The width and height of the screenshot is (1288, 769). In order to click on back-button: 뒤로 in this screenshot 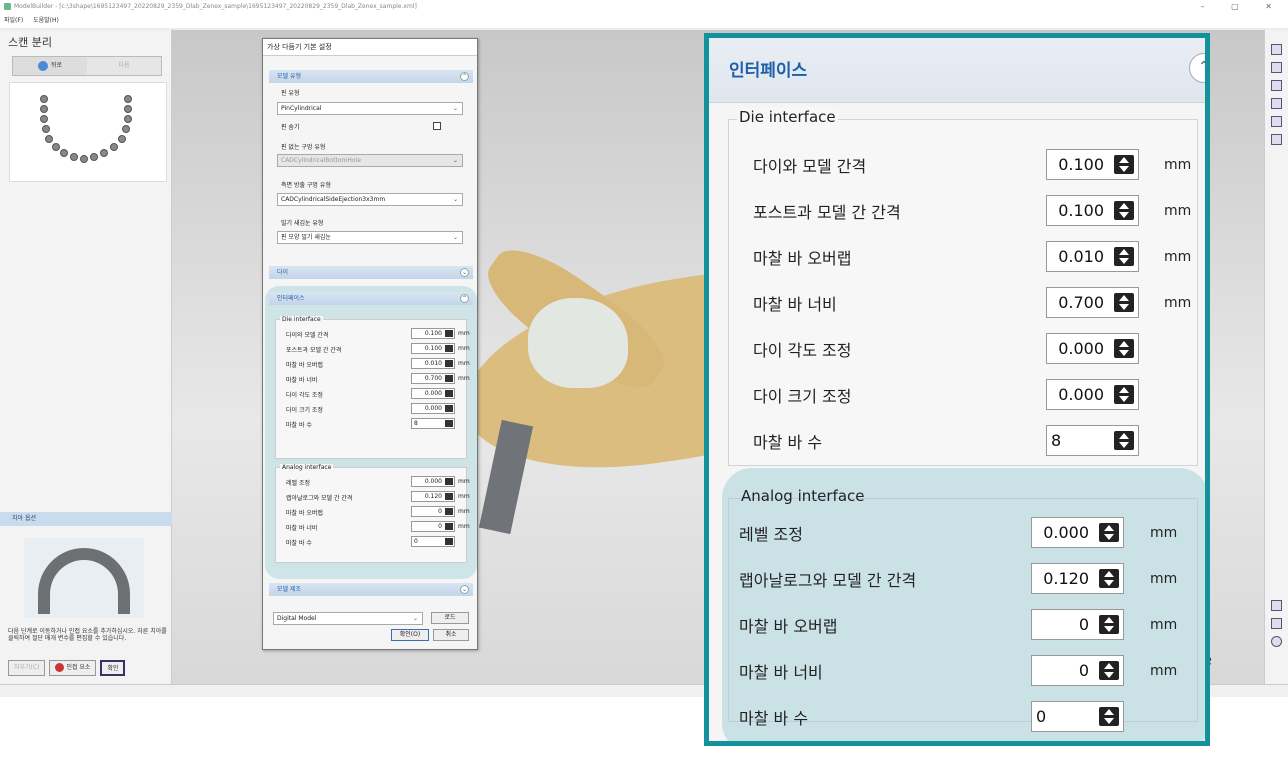, I will do `click(50, 66)`.